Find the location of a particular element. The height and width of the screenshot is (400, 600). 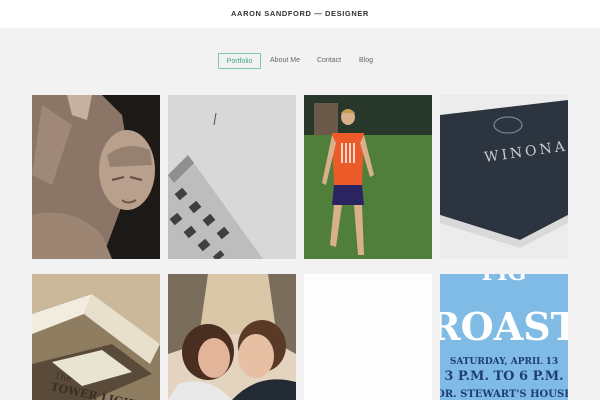

couple-image is located at coordinates (232, 337).